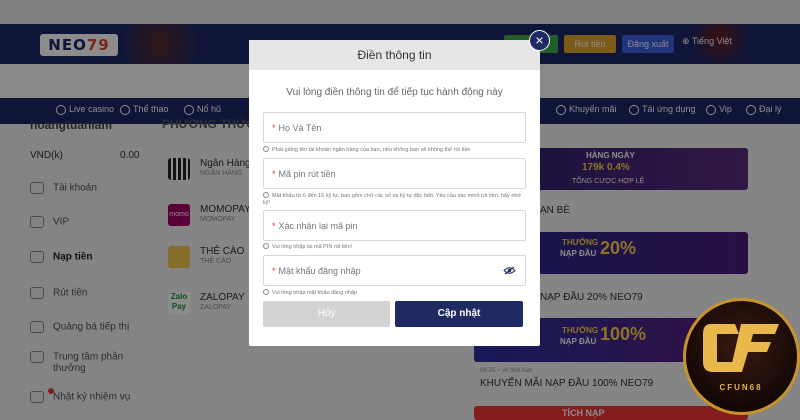  I want to click on field-placeholder: * Mã pin rút tiền, so click(304, 174).